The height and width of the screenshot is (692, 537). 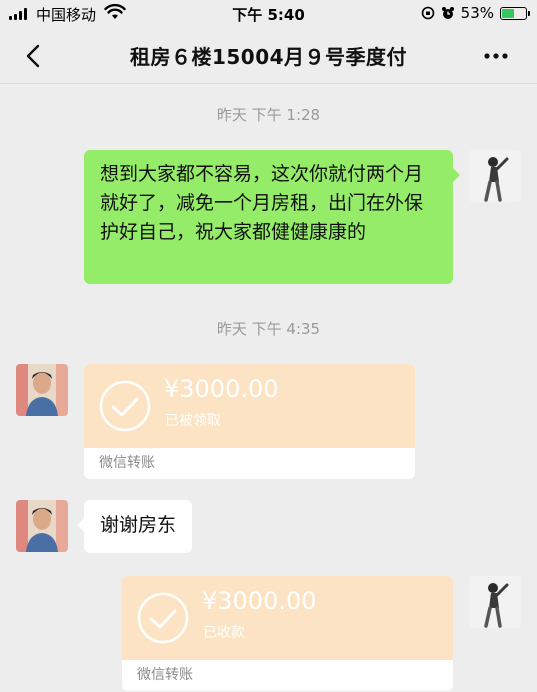 What do you see at coordinates (496, 56) in the screenshot?
I see `more-options-icon` at bounding box center [496, 56].